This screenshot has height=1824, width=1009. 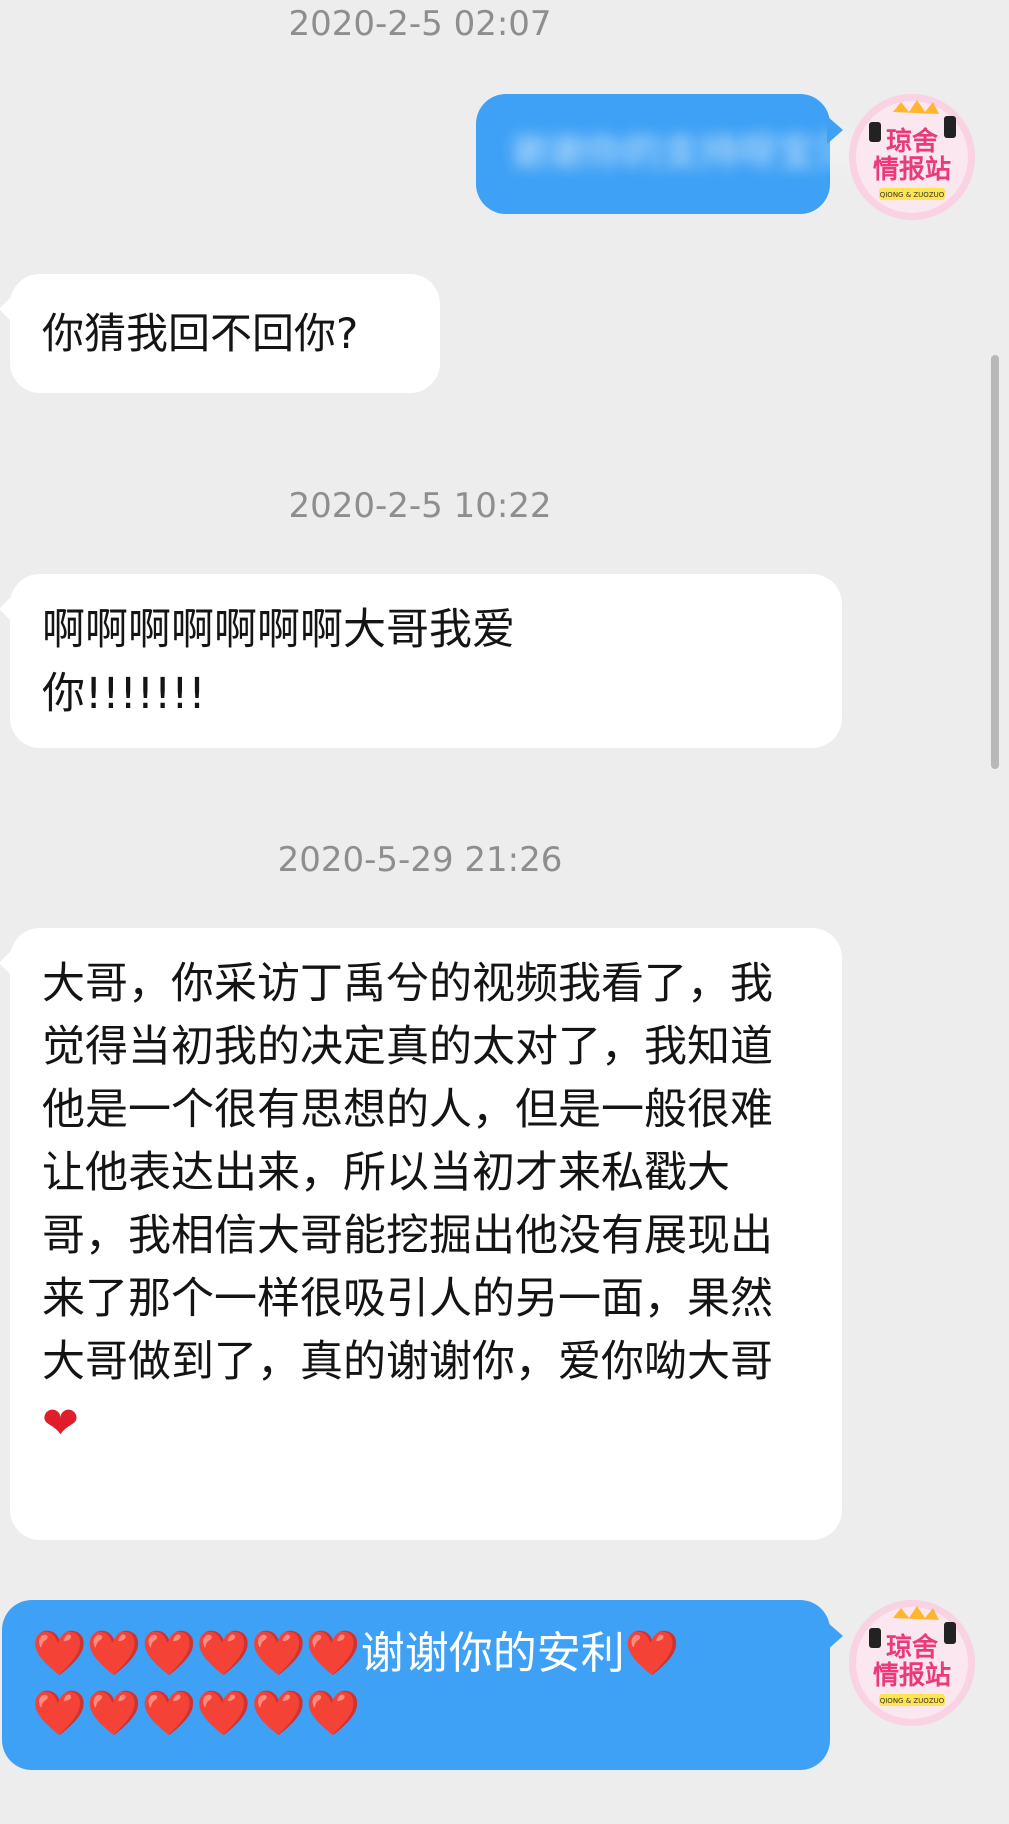 What do you see at coordinates (420, 506) in the screenshot?
I see `chat-timestamp: 2020-2-5 10:22` at bounding box center [420, 506].